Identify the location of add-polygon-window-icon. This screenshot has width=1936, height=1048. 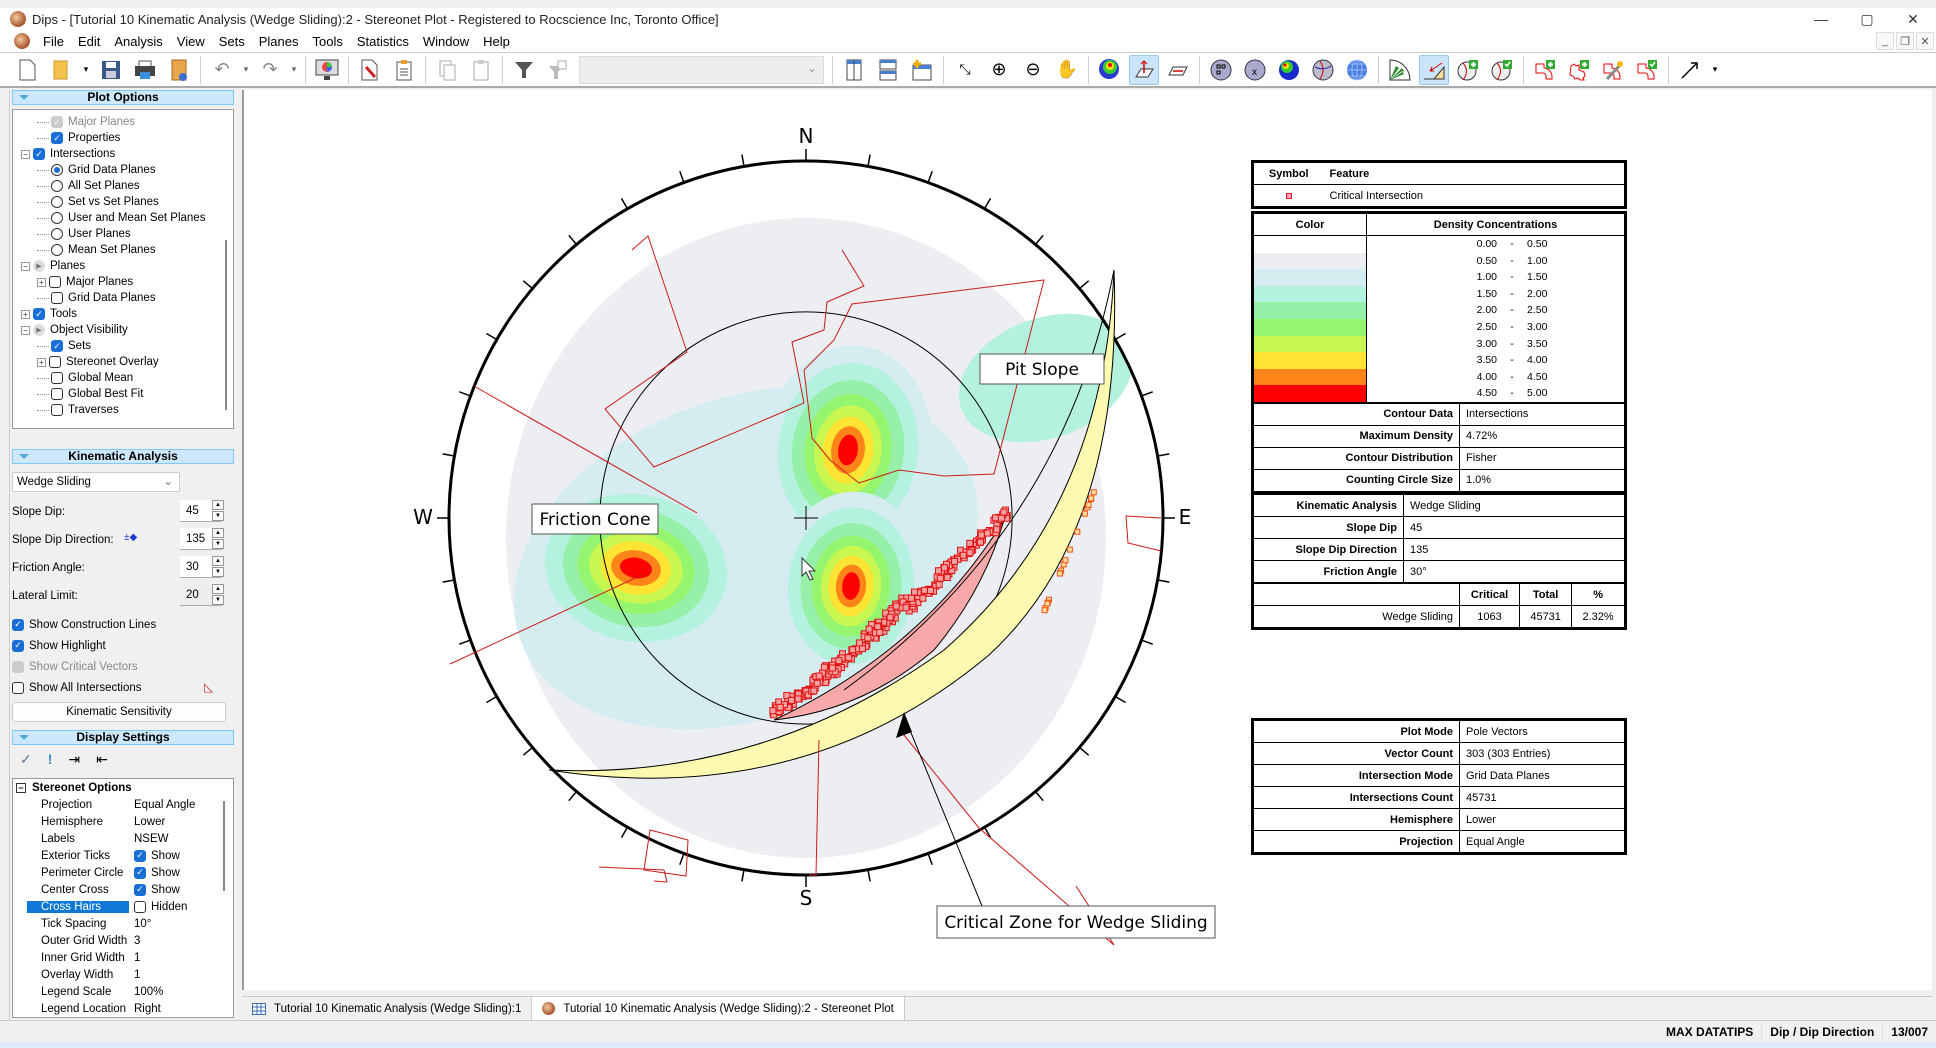
(1579, 70).